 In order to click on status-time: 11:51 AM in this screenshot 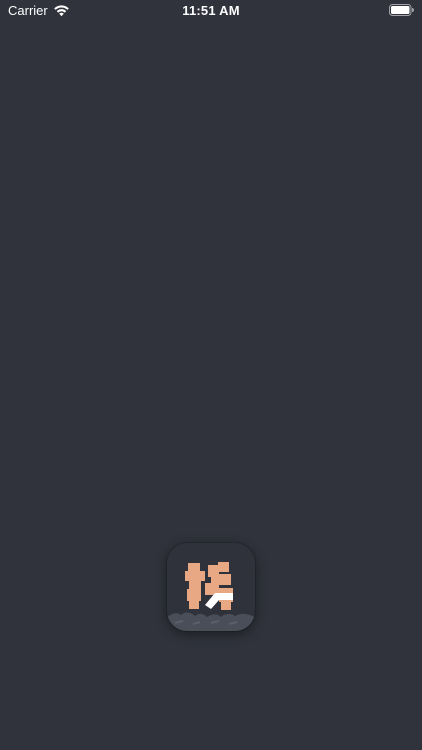, I will do `click(211, 10)`.